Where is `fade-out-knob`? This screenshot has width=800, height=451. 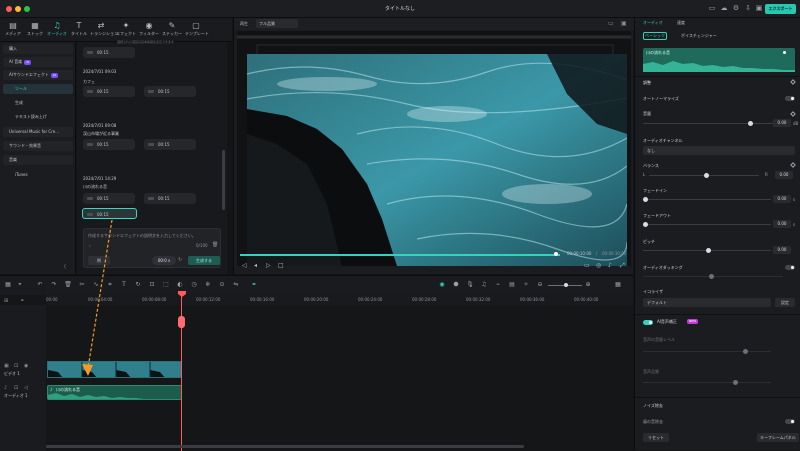
fade-out-knob is located at coordinates (645, 224).